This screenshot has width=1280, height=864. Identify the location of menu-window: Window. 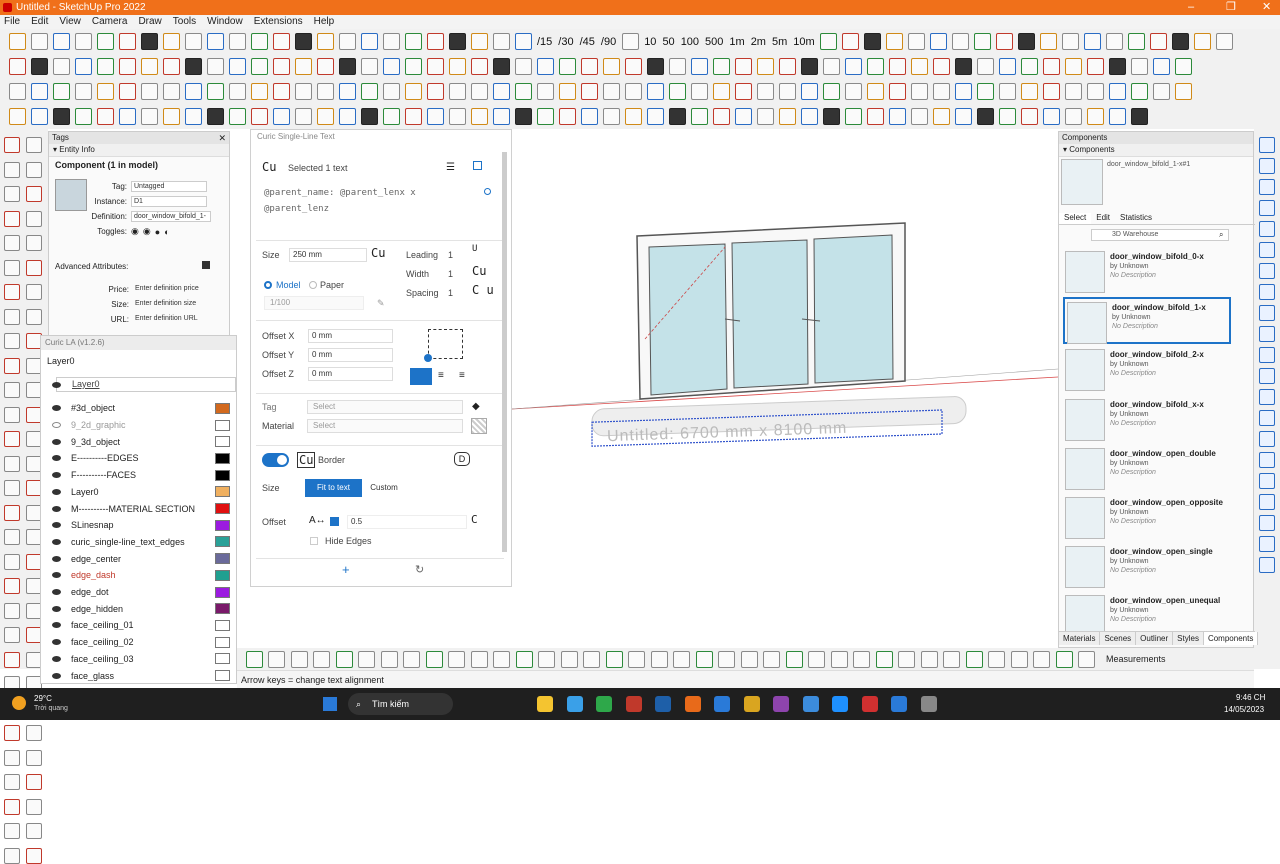
(225, 22).